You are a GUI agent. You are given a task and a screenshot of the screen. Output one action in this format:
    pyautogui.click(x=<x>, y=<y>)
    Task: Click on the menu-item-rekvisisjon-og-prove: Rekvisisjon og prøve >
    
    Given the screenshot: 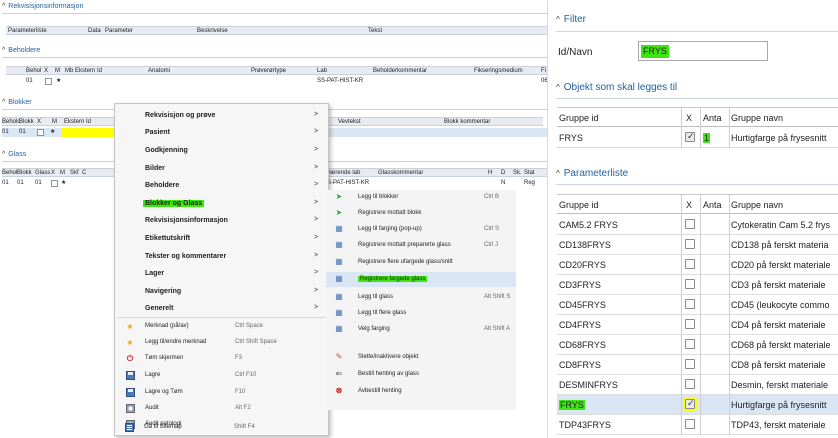 What is the action you would take?
    pyautogui.click(x=221, y=116)
    